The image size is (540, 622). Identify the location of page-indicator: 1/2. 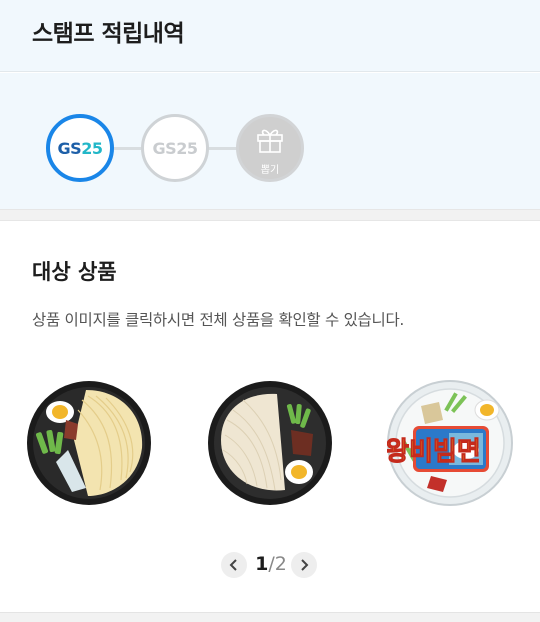
(271, 564).